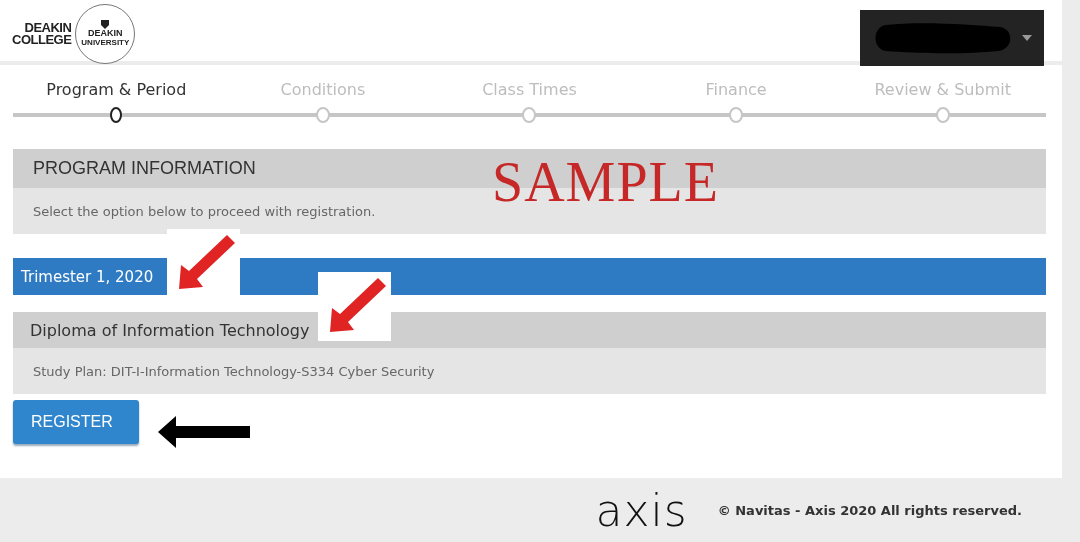 This screenshot has width=1080, height=542. Describe the element at coordinates (169, 330) in the screenshot. I see `program-title: Diploma of Information Technology` at that location.